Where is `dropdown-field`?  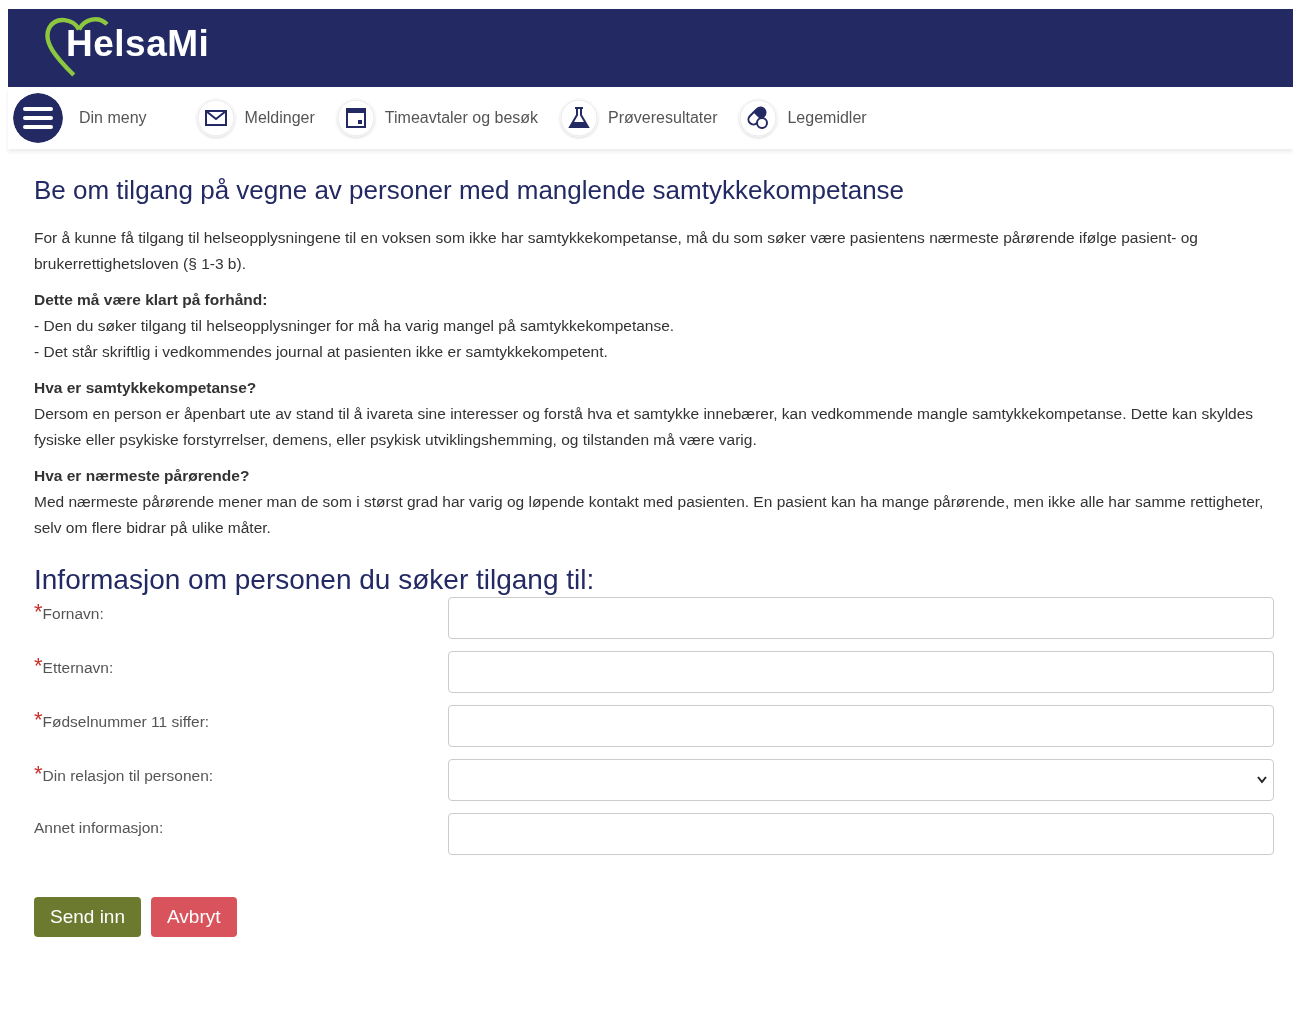 dropdown-field is located at coordinates (861, 780).